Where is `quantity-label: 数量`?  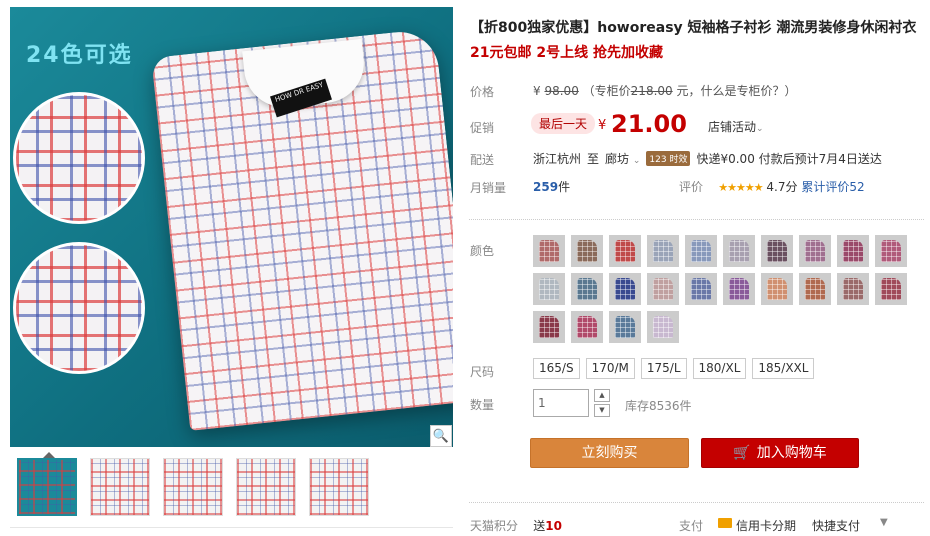
quantity-label: 数量 is located at coordinates (482, 405).